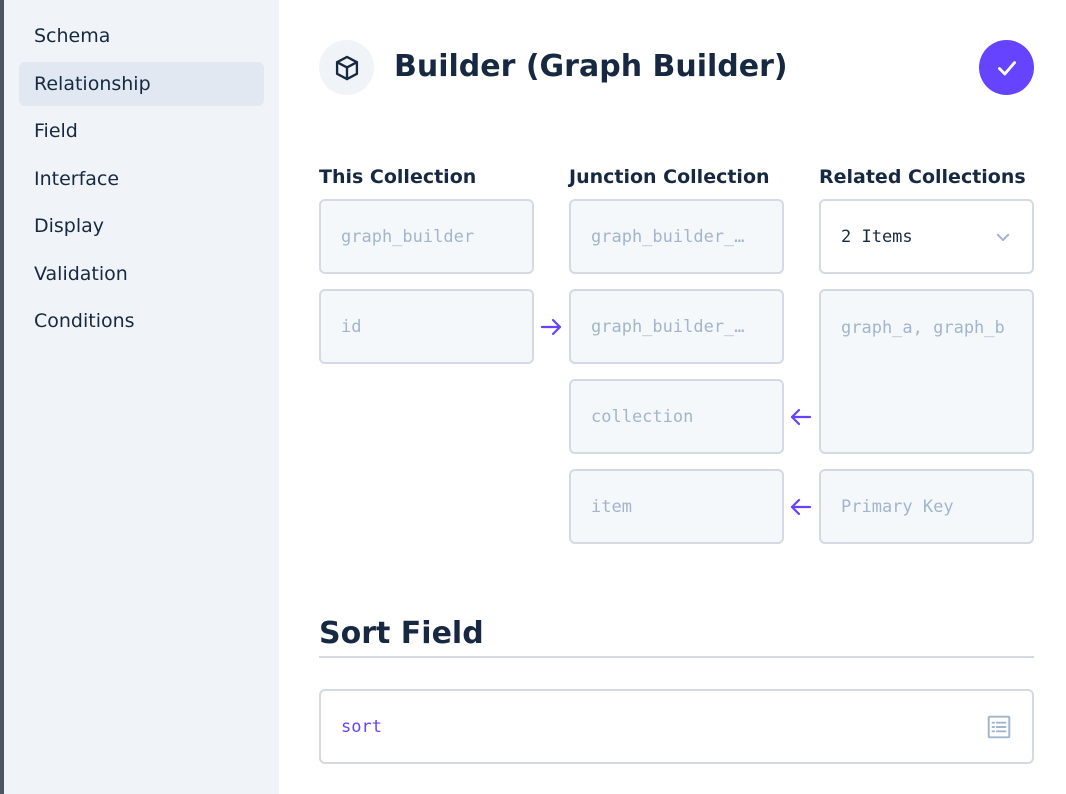  What do you see at coordinates (401, 633) in the screenshot?
I see `sort-field-title: Sort Field` at bounding box center [401, 633].